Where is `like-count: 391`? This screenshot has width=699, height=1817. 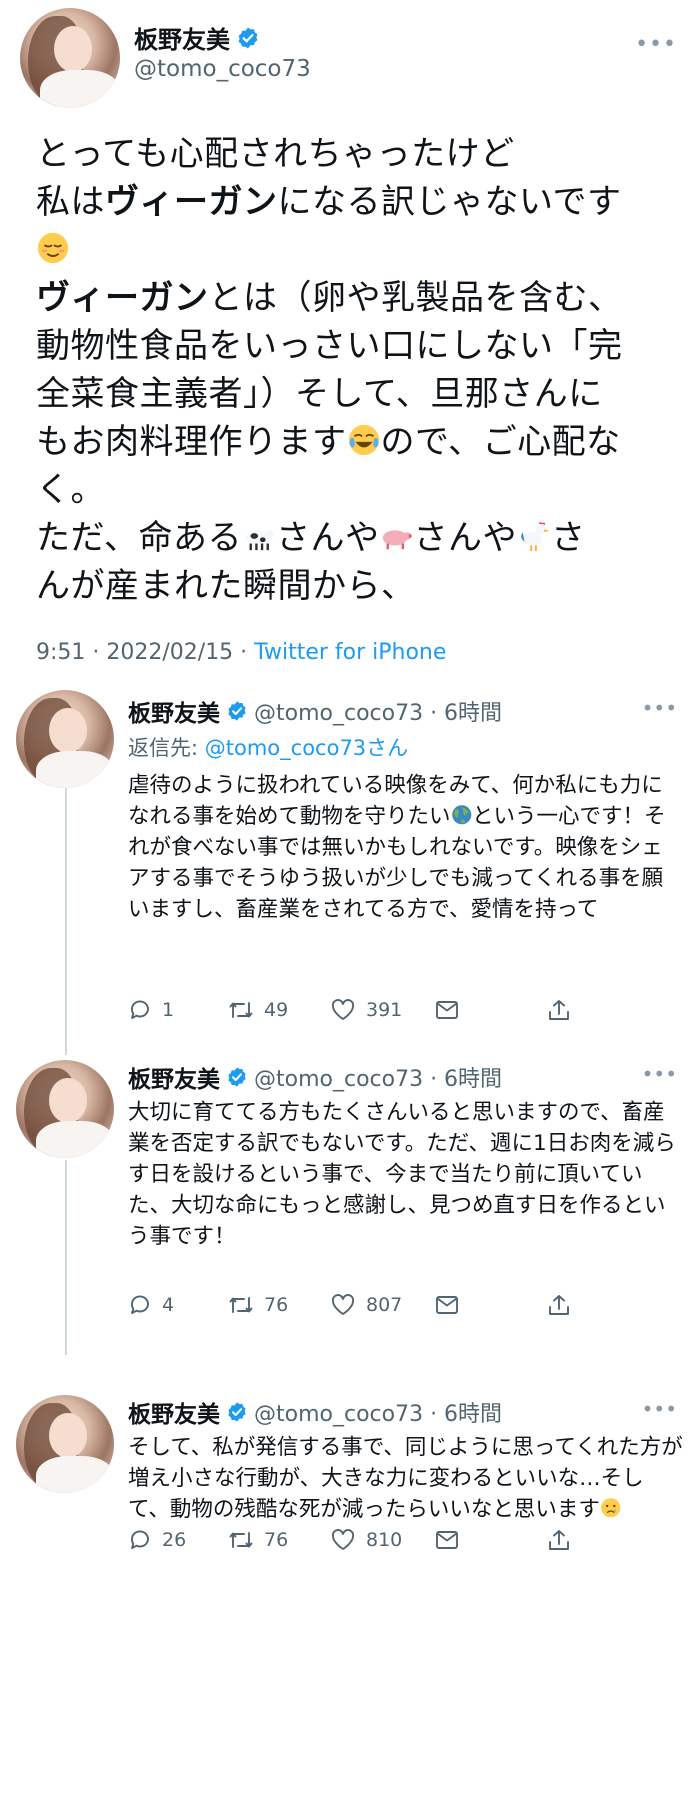
like-count: 391 is located at coordinates (384, 1010).